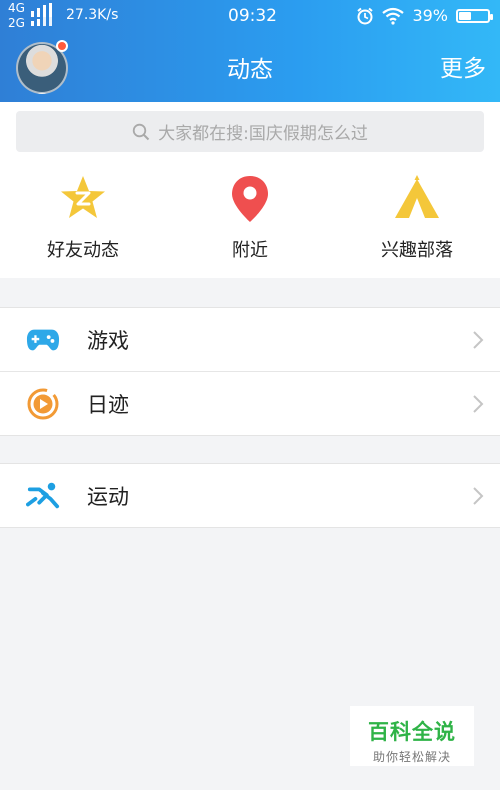  What do you see at coordinates (83, 199) in the screenshot?
I see `star-z-icon` at bounding box center [83, 199].